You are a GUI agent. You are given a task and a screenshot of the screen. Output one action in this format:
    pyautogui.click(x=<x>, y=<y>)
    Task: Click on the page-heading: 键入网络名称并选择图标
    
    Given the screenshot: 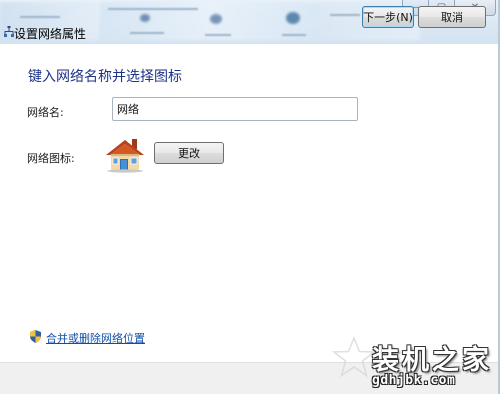 What is the action you would take?
    pyautogui.click(x=105, y=77)
    